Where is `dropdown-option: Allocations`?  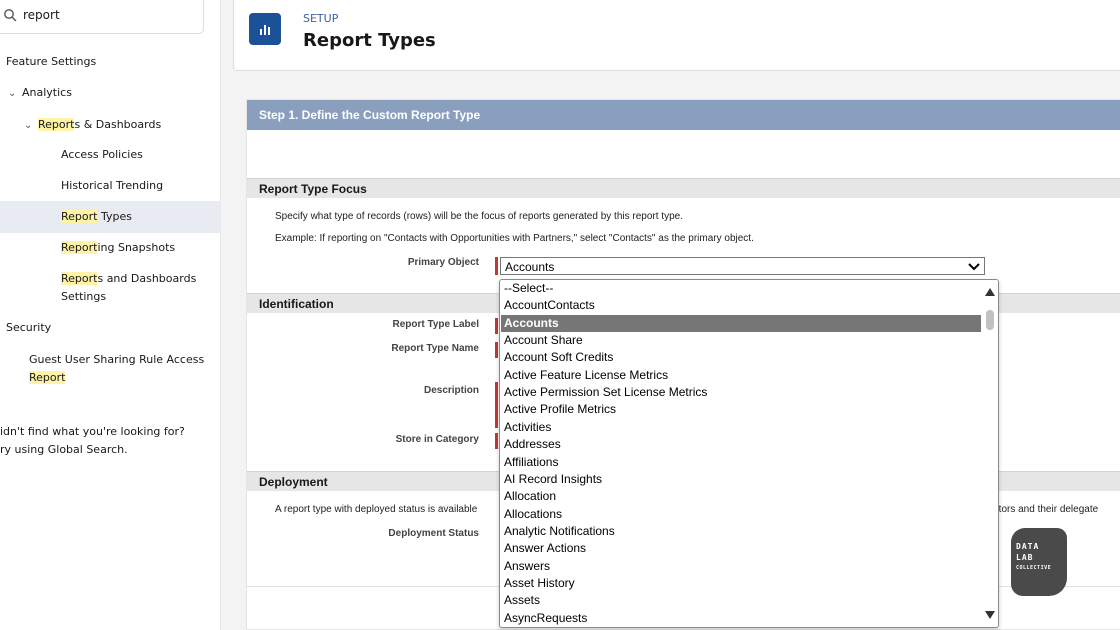
dropdown-option: Allocations is located at coordinates (741, 515).